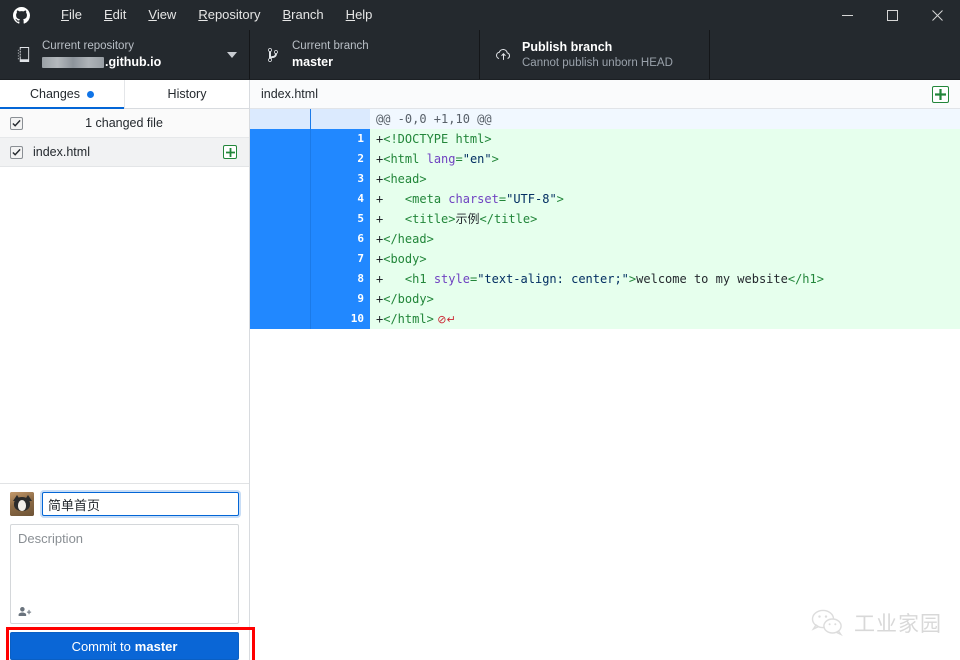 Image resolution: width=960 pixels, height=660 pixels. I want to click on hunk-gutter-new, so click(340, 119).